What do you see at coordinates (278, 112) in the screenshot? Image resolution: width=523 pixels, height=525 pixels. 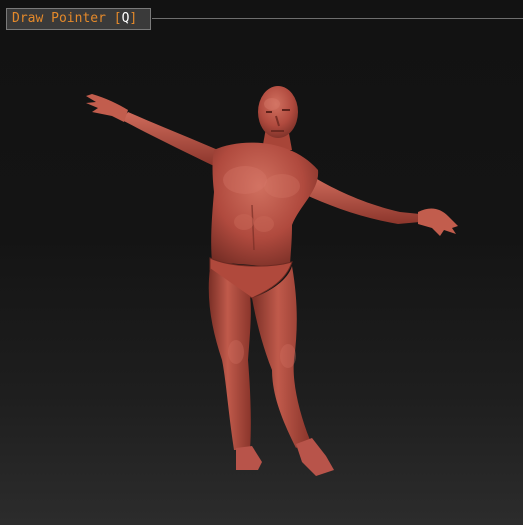 I see `head` at bounding box center [278, 112].